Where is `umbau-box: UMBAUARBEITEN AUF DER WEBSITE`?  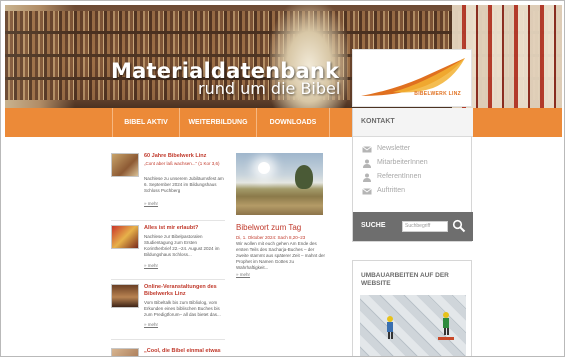 umbau-box: UMBAUARBEITEN AUF DER WEBSITE is located at coordinates (412, 308).